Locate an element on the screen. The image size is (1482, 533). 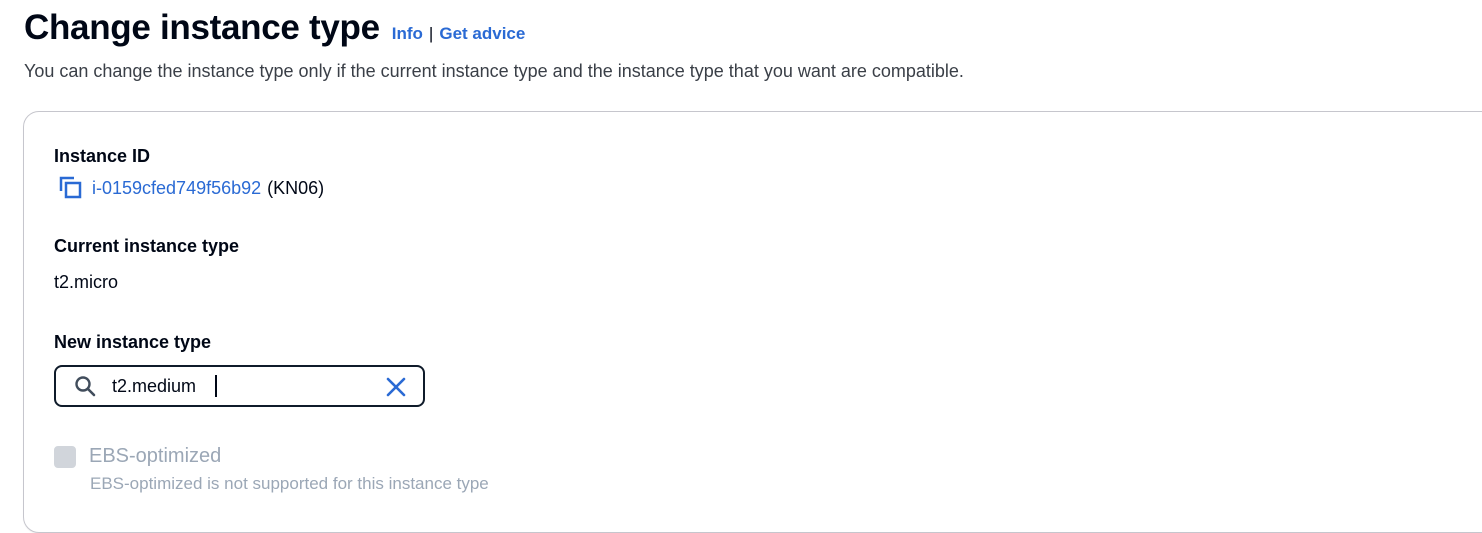
search-icon is located at coordinates (85, 386).